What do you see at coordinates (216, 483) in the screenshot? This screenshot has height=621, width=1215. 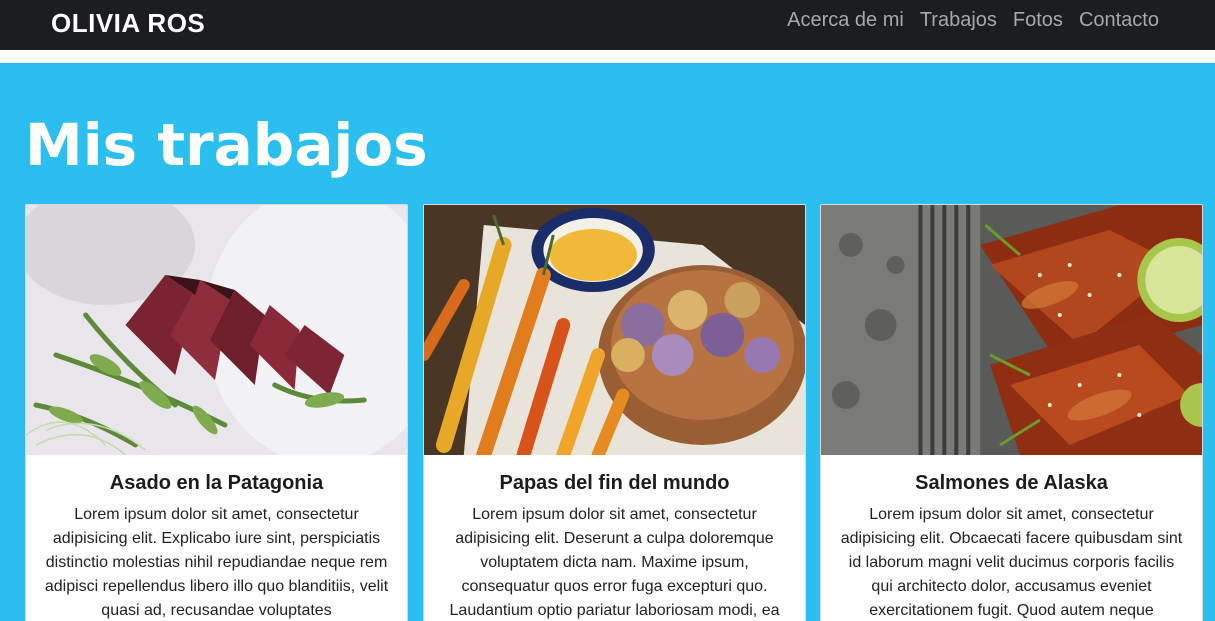 I see `card-title: Asado en la Patagonia` at bounding box center [216, 483].